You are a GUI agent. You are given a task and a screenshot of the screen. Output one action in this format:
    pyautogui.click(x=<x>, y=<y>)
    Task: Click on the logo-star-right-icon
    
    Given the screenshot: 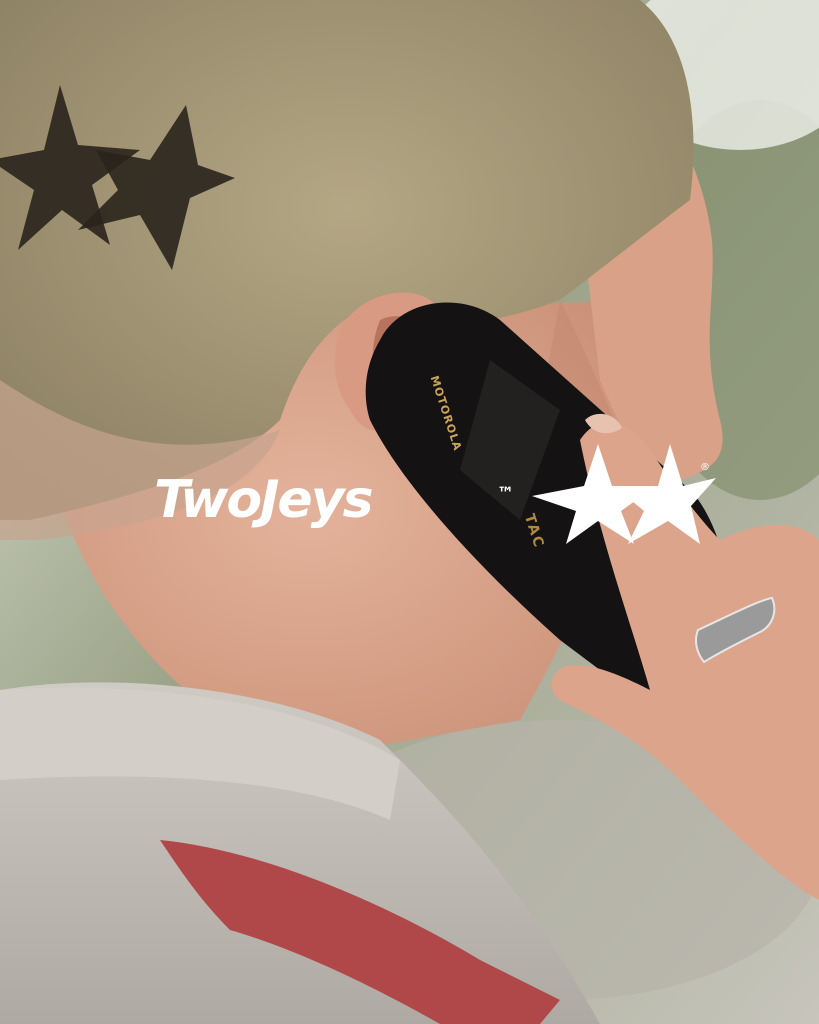 What is the action you would take?
    pyautogui.click(x=668, y=494)
    